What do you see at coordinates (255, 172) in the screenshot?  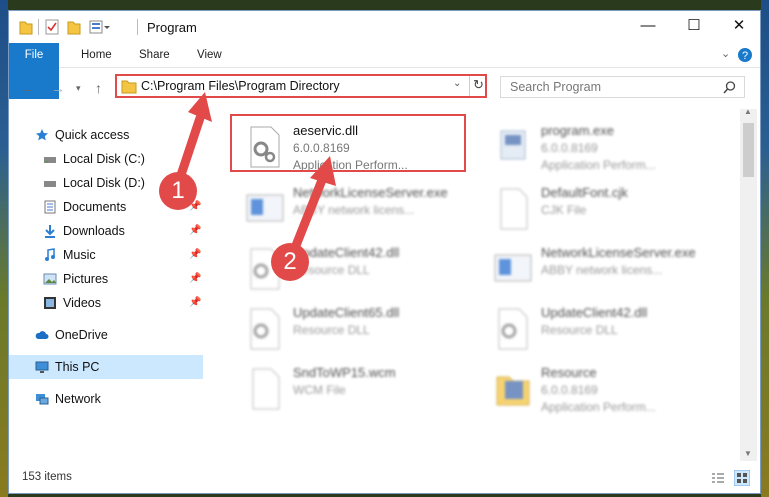 I see `annotation-arrows` at bounding box center [255, 172].